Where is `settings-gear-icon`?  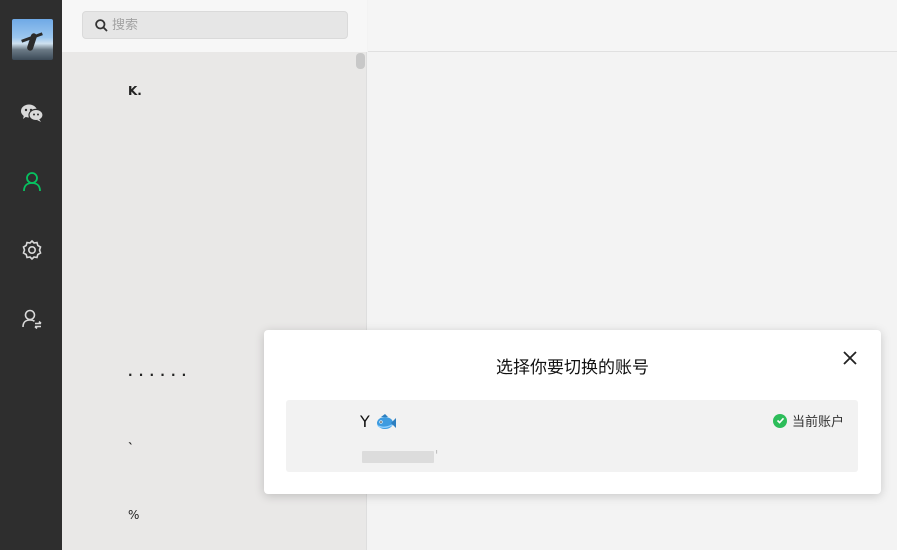 settings-gear-icon is located at coordinates (32, 250).